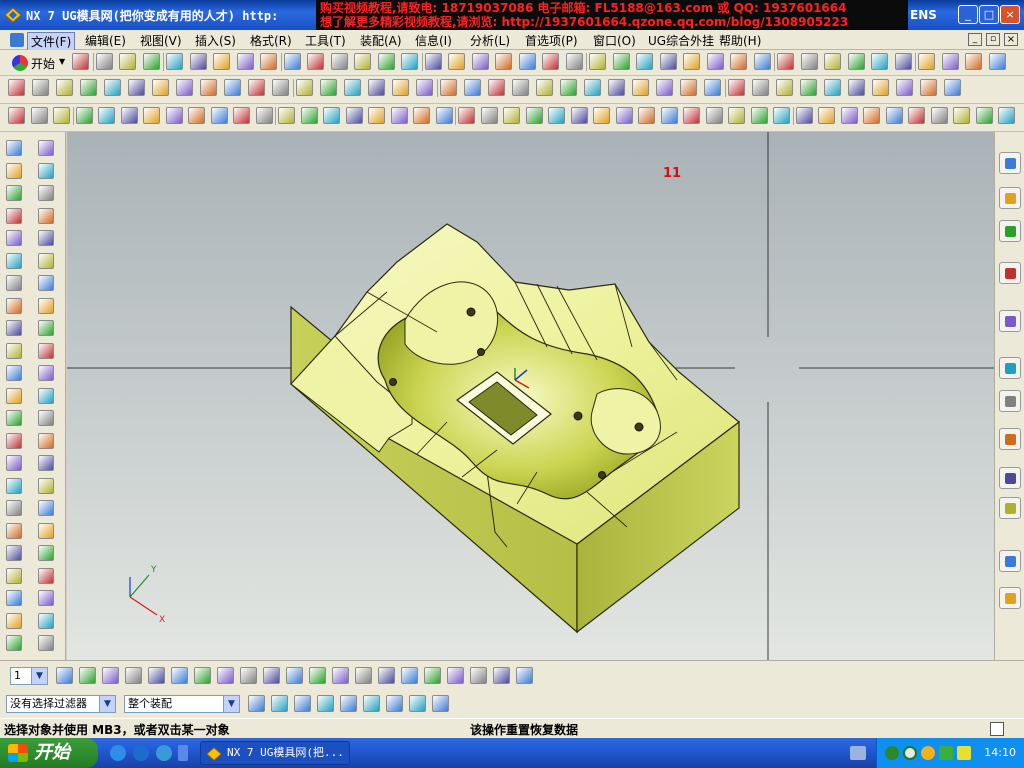  What do you see at coordinates (1010, 14) in the screenshot?
I see `close-button: ×` at bounding box center [1010, 14].